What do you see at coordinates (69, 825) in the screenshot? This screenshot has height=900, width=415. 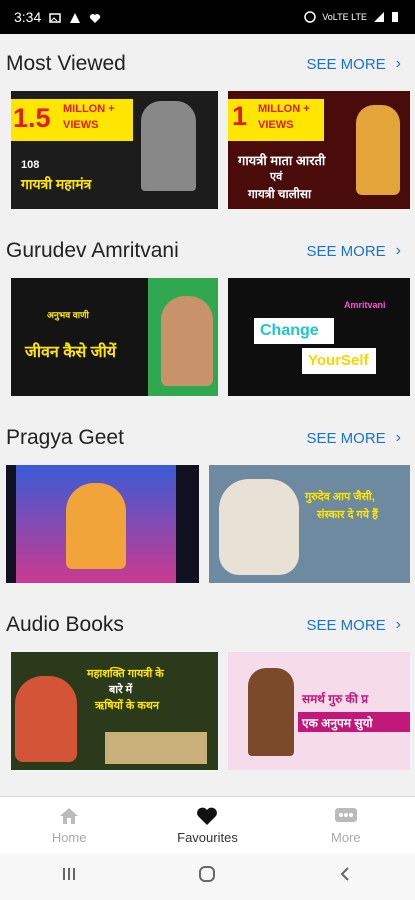 I see `nav-home: Home` at bounding box center [69, 825].